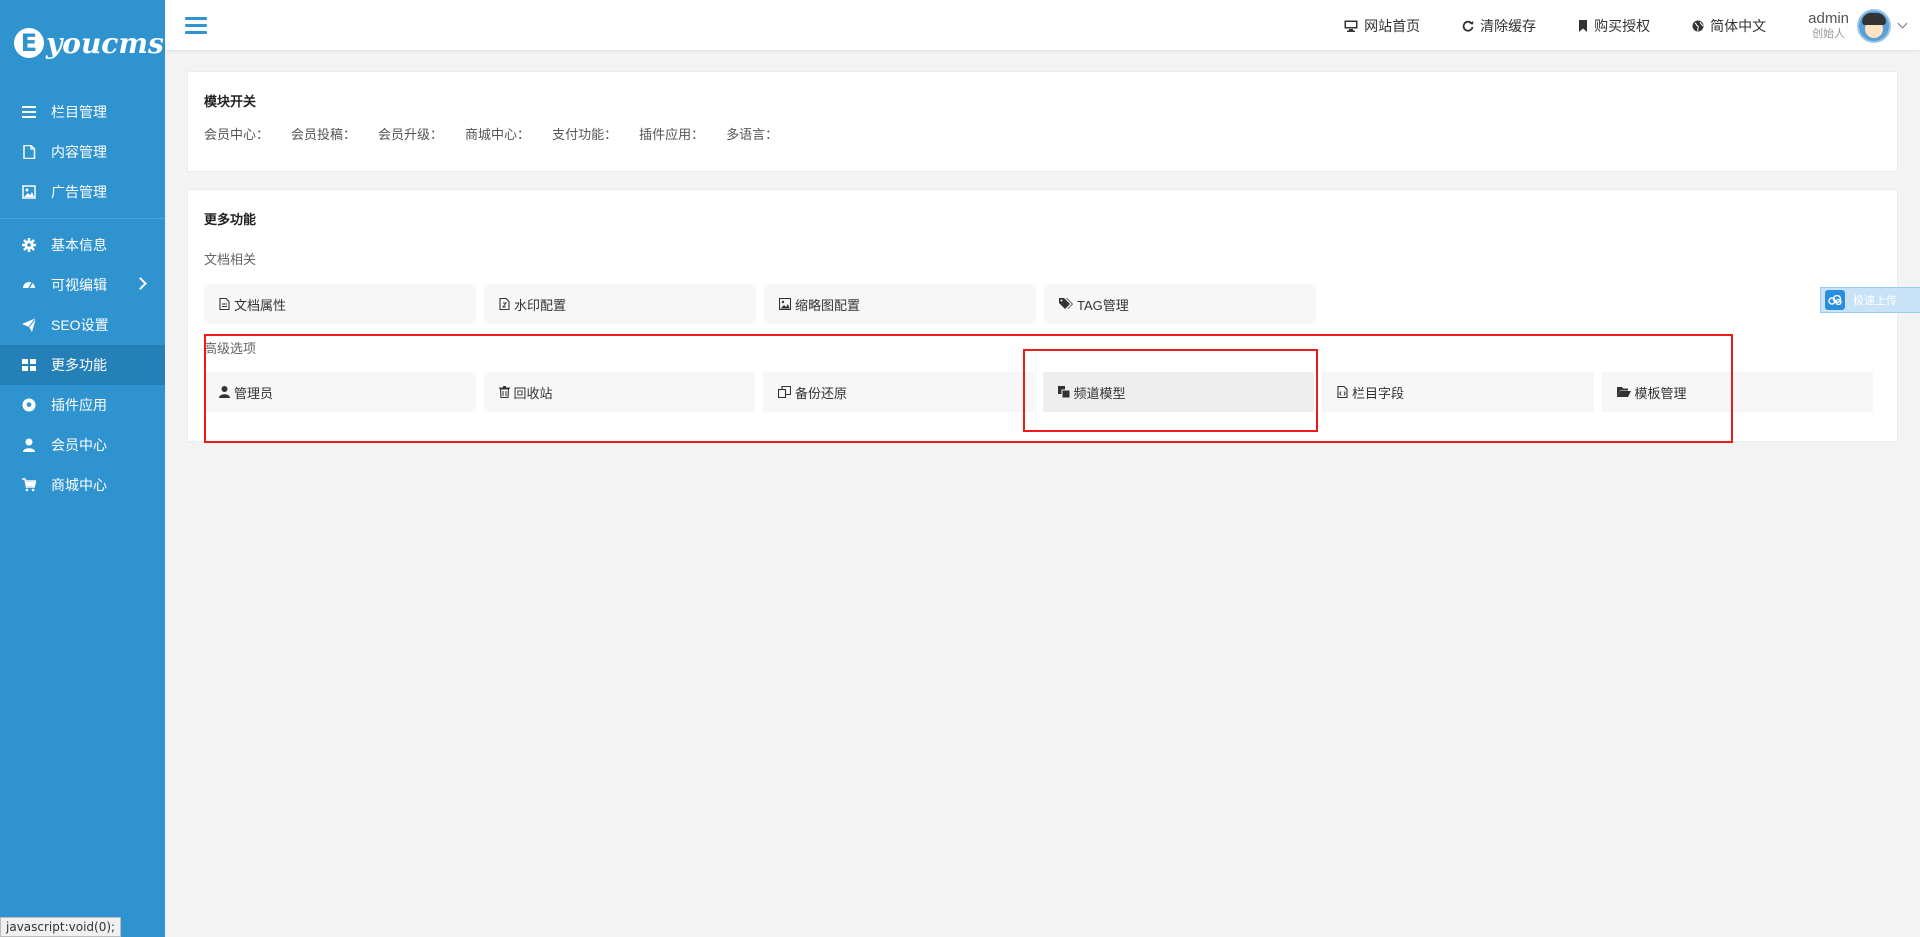 Image resolution: width=1920 pixels, height=937 pixels. What do you see at coordinates (1103, 305) in the screenshot?
I see `button-label: TAG管理` at bounding box center [1103, 305].